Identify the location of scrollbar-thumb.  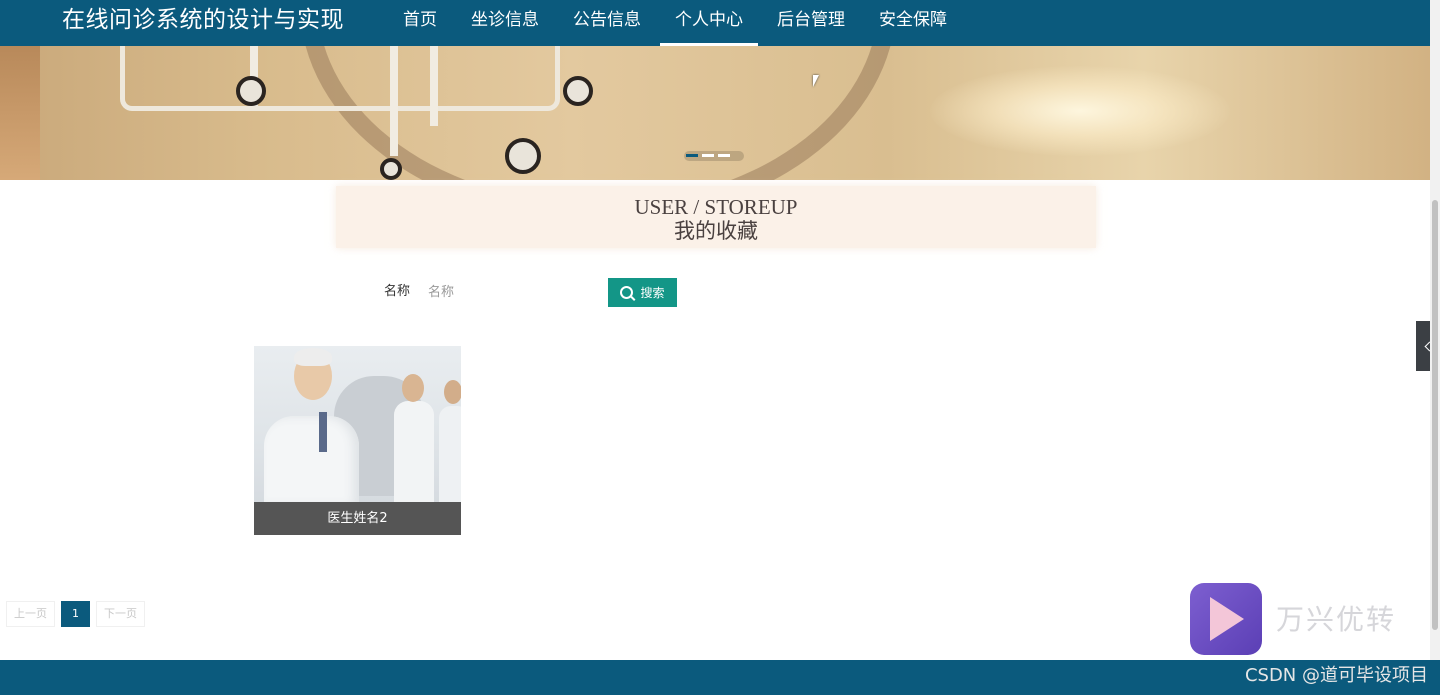
(1435, 415).